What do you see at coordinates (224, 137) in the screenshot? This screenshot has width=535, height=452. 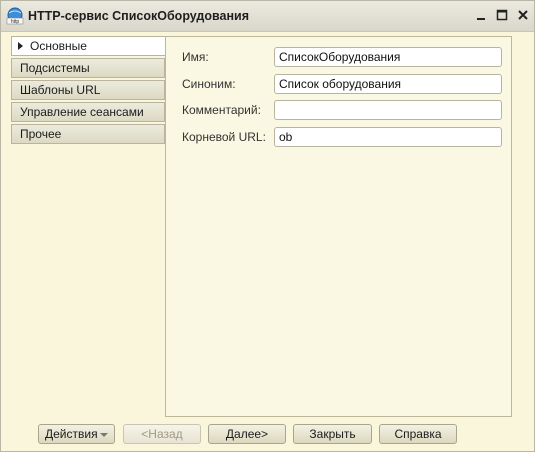 I see `root-url-label: Корневой URL:` at bounding box center [224, 137].